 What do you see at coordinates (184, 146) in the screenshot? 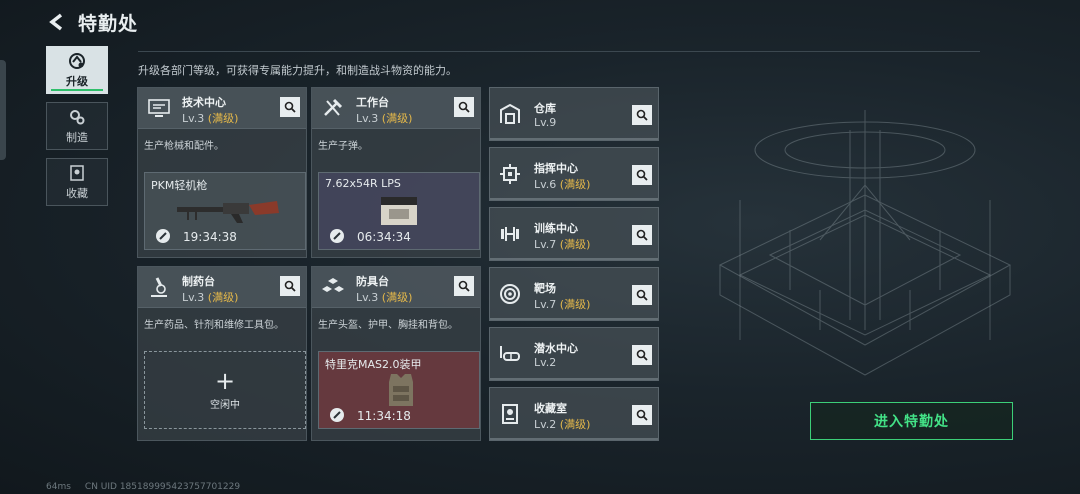
I see `dept-description: 生产枪械和配件。` at bounding box center [184, 146].